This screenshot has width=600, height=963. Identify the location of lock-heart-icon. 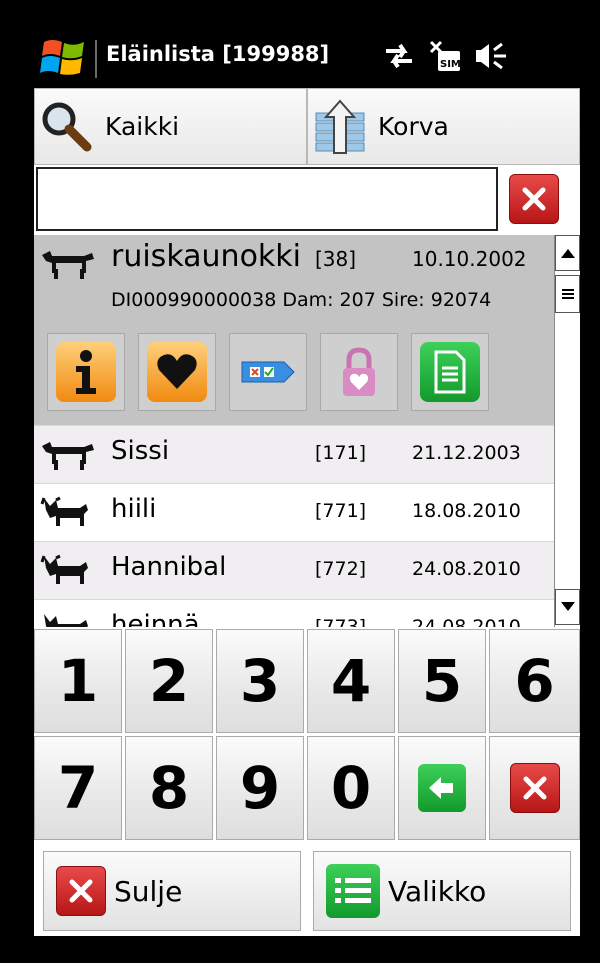
(359, 372).